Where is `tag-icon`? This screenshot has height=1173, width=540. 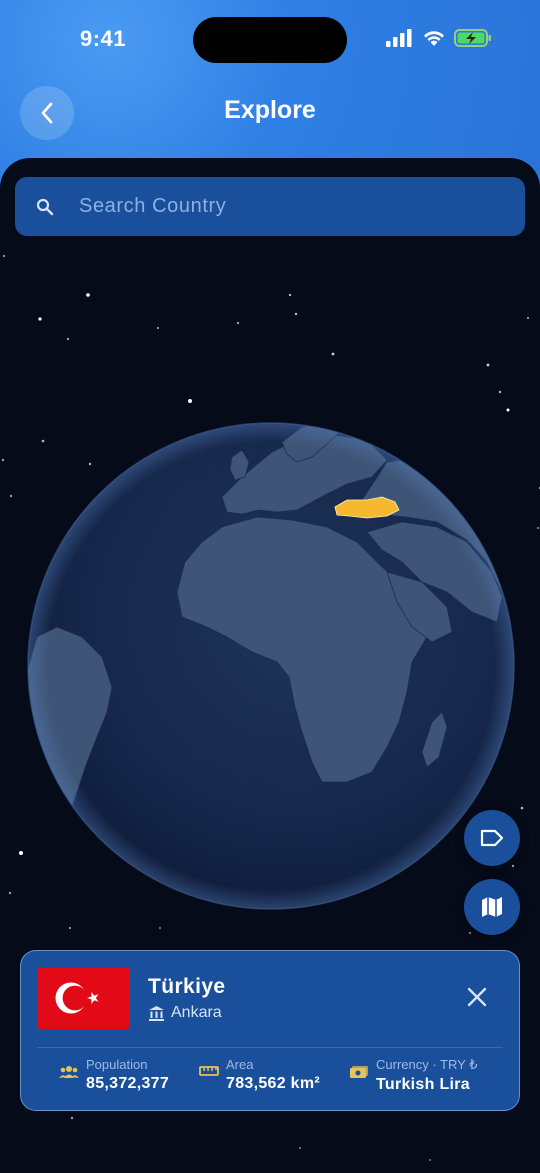
tag-icon is located at coordinates (492, 838).